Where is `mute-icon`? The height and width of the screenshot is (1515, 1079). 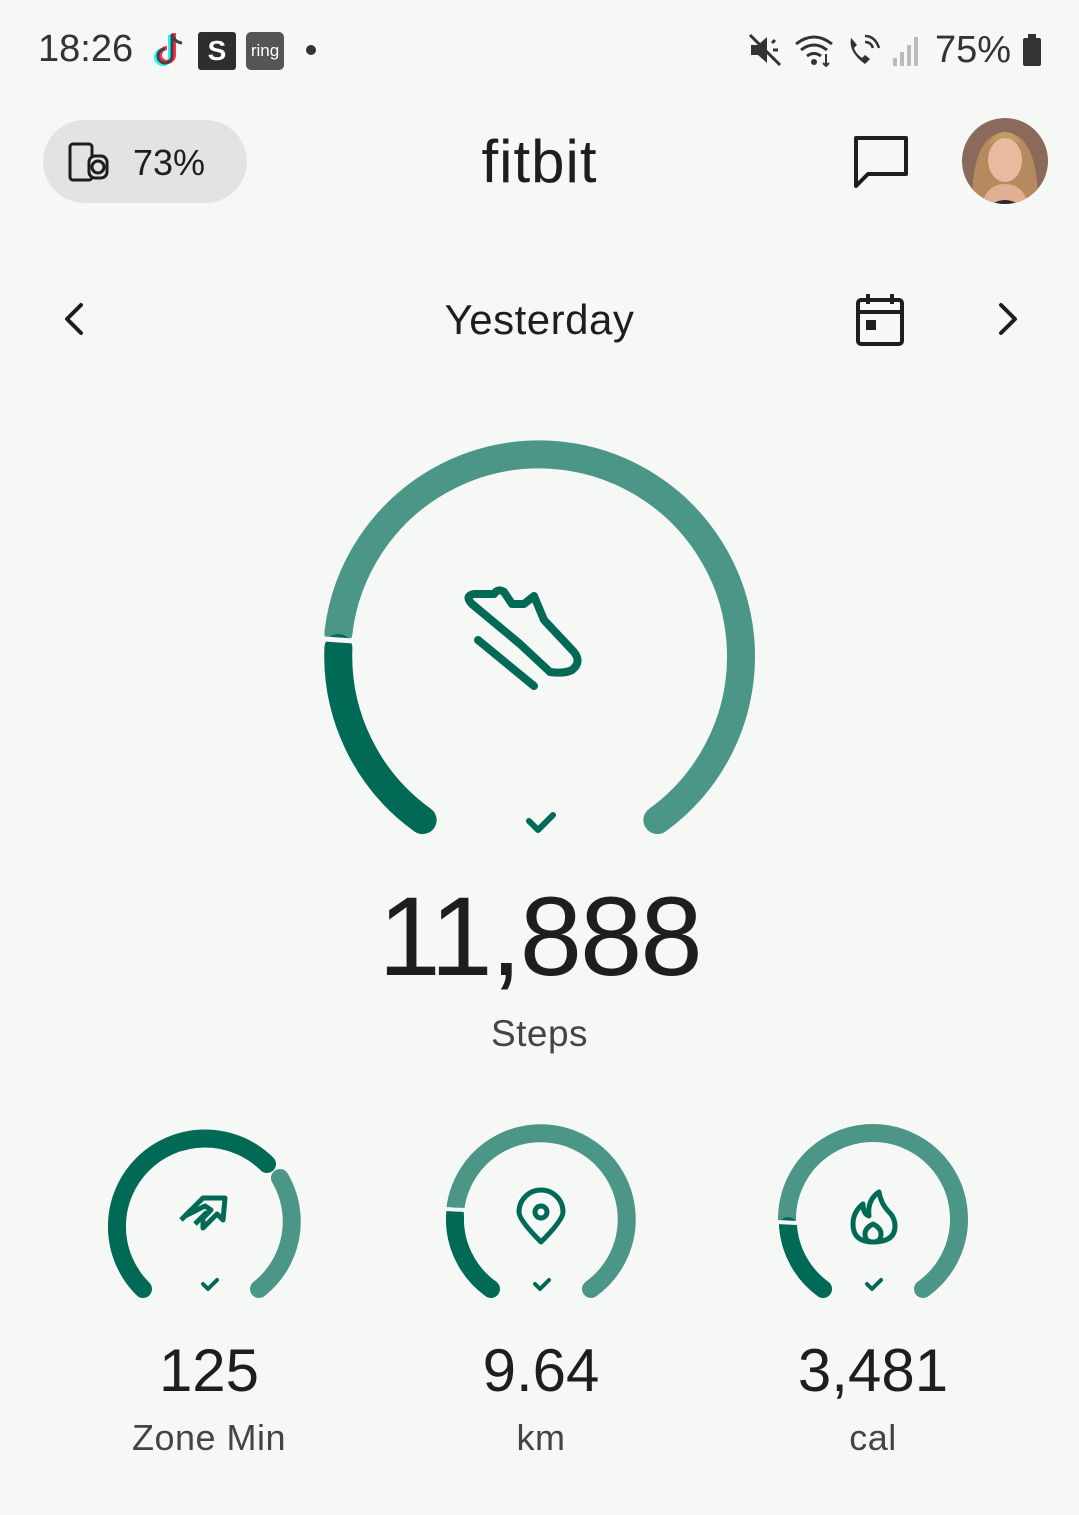 mute-icon is located at coordinates (764, 50).